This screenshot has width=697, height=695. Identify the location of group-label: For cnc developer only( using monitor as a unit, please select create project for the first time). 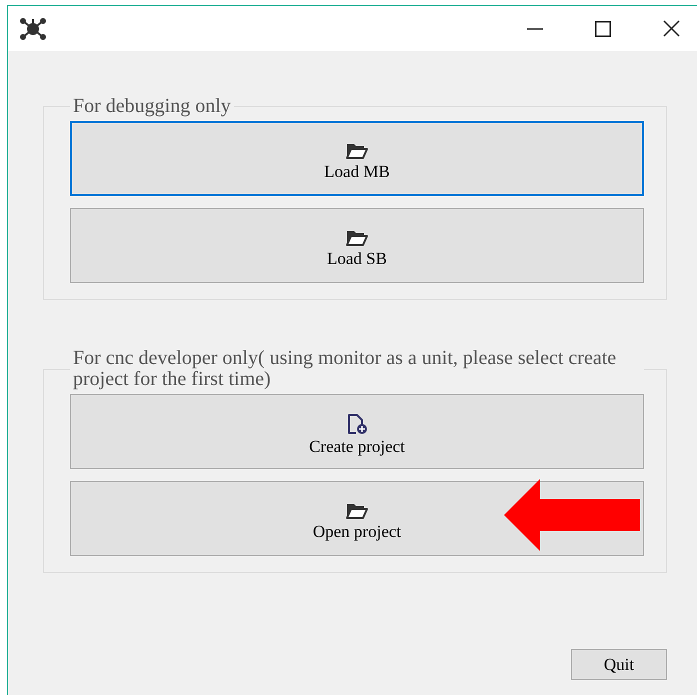
(345, 369).